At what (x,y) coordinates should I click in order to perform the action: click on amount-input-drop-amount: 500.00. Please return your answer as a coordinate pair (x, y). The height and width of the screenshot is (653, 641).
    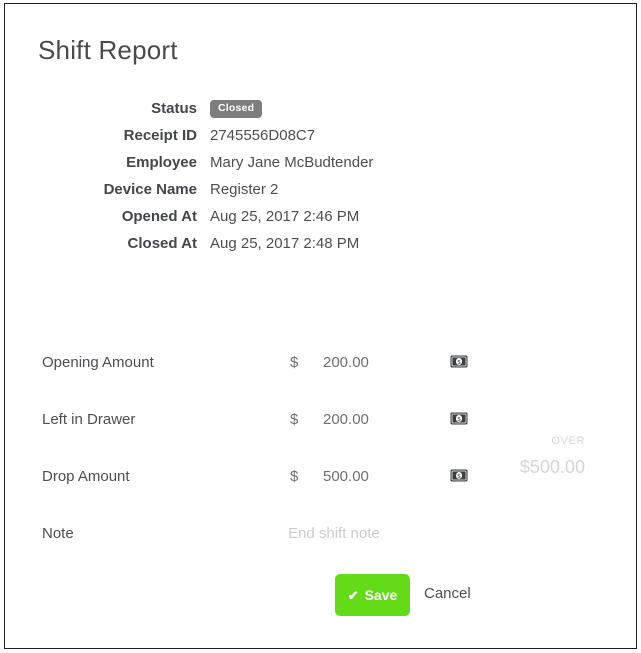
    Looking at the image, I should click on (346, 476).